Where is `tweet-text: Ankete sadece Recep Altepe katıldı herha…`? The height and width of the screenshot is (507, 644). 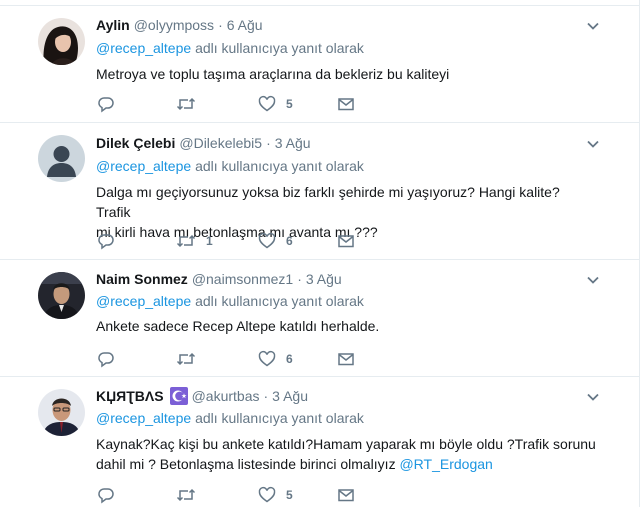
tweet-text: Ankete sadece Recep Altepe katıldı herha… is located at coordinates (346, 326).